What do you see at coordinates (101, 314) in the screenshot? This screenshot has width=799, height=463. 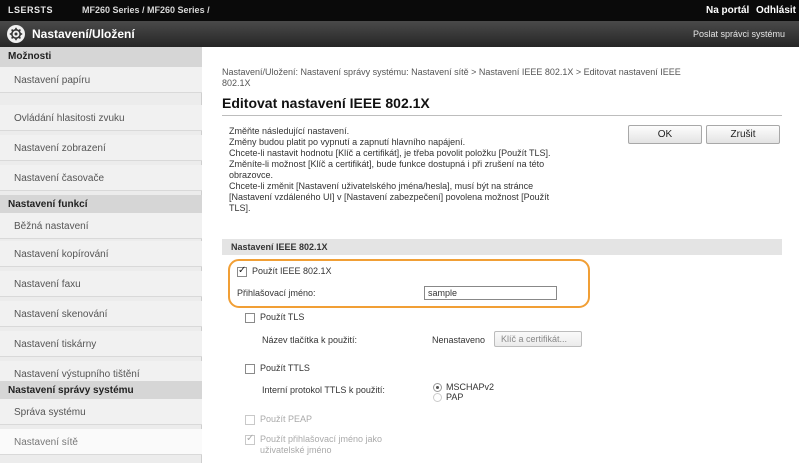 I see `sidebar-item-scan: Nastavení skenování` at bounding box center [101, 314].